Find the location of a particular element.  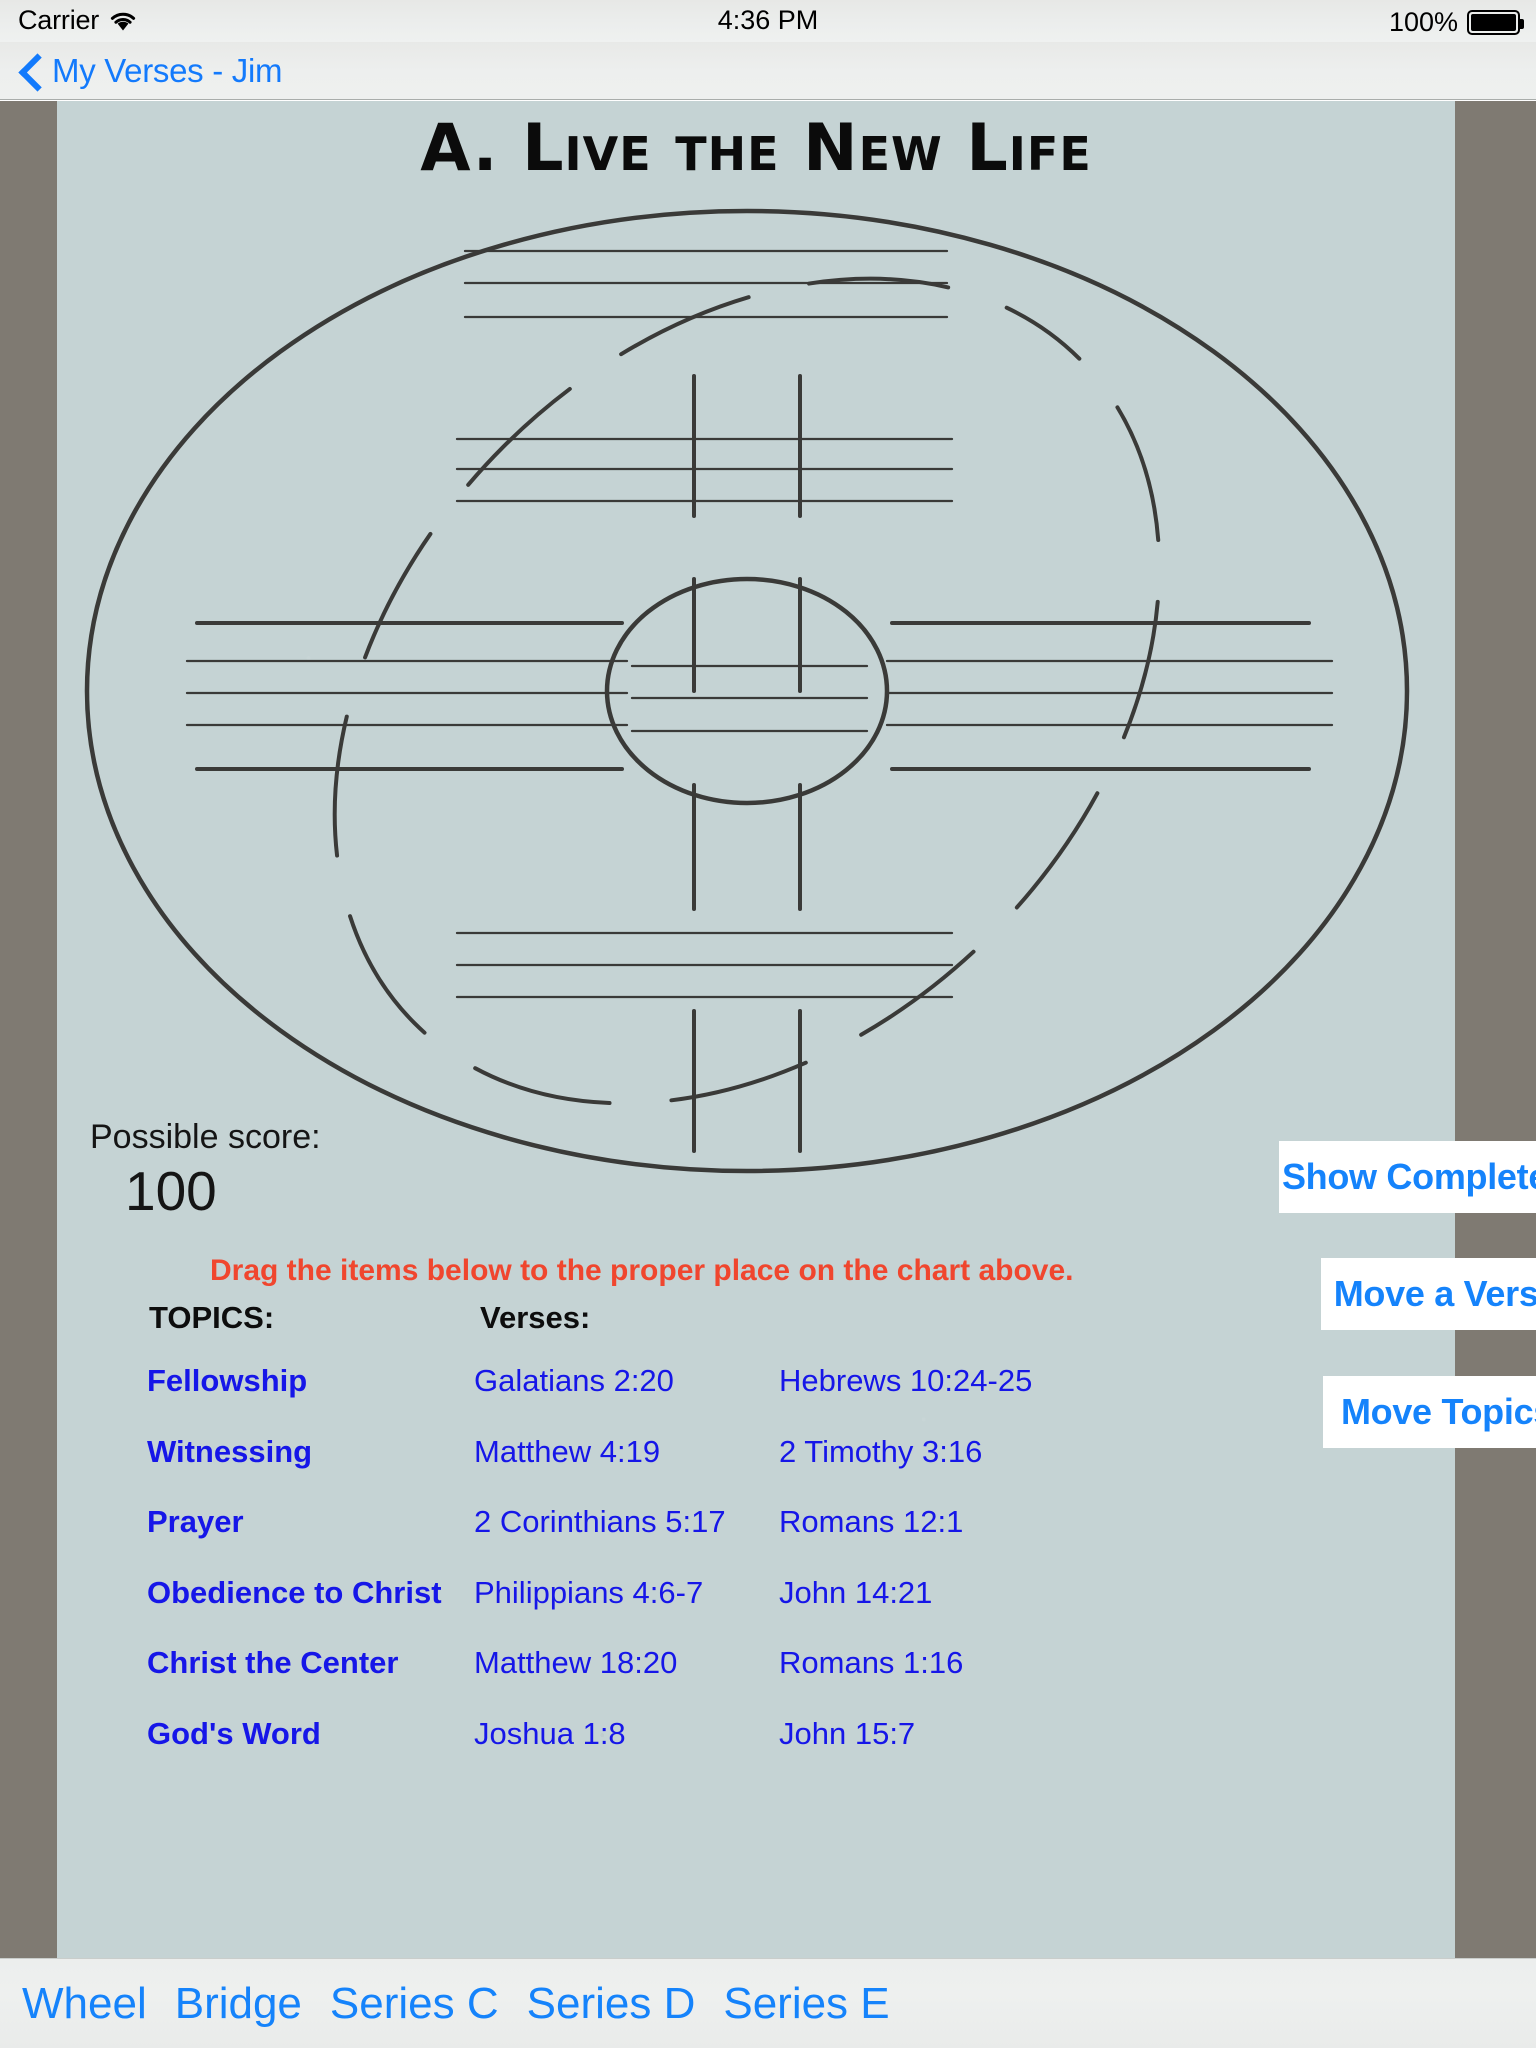

tab-series-e: Series E is located at coordinates (806, 2004).